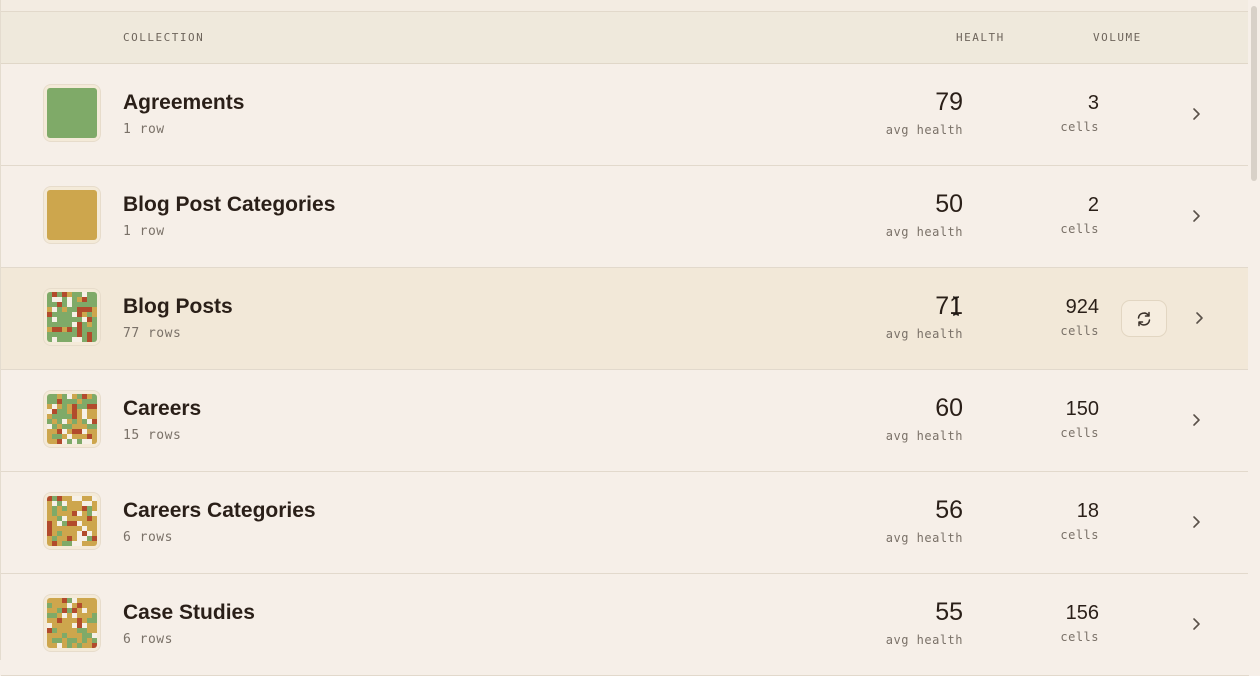 This screenshot has width=1260, height=676. What do you see at coordinates (980, 37) in the screenshot?
I see `header-health: HEALTH` at bounding box center [980, 37].